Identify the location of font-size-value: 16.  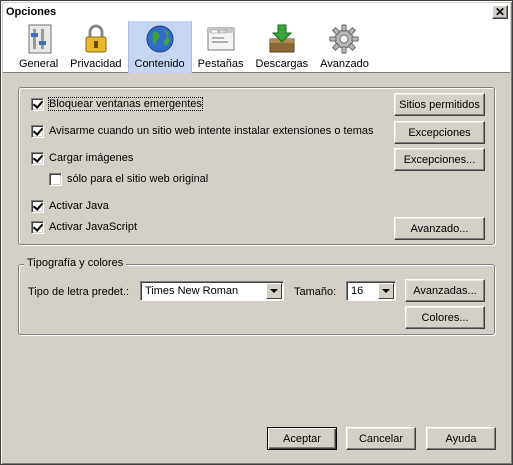
(357, 291).